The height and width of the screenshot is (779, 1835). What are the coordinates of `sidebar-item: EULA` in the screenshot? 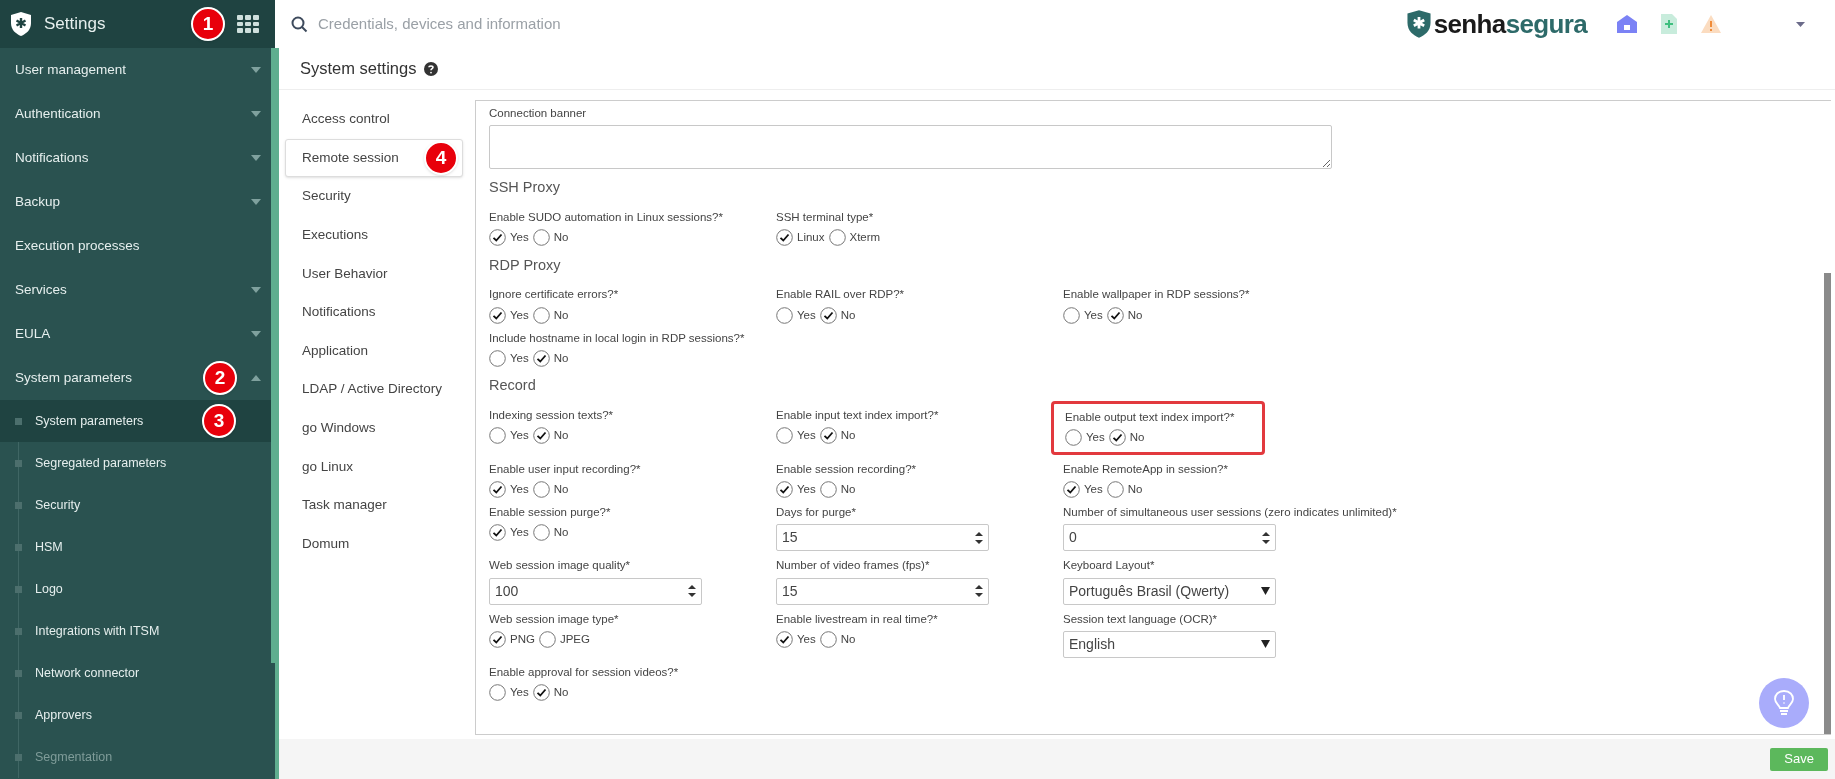 It's located at (135, 334).